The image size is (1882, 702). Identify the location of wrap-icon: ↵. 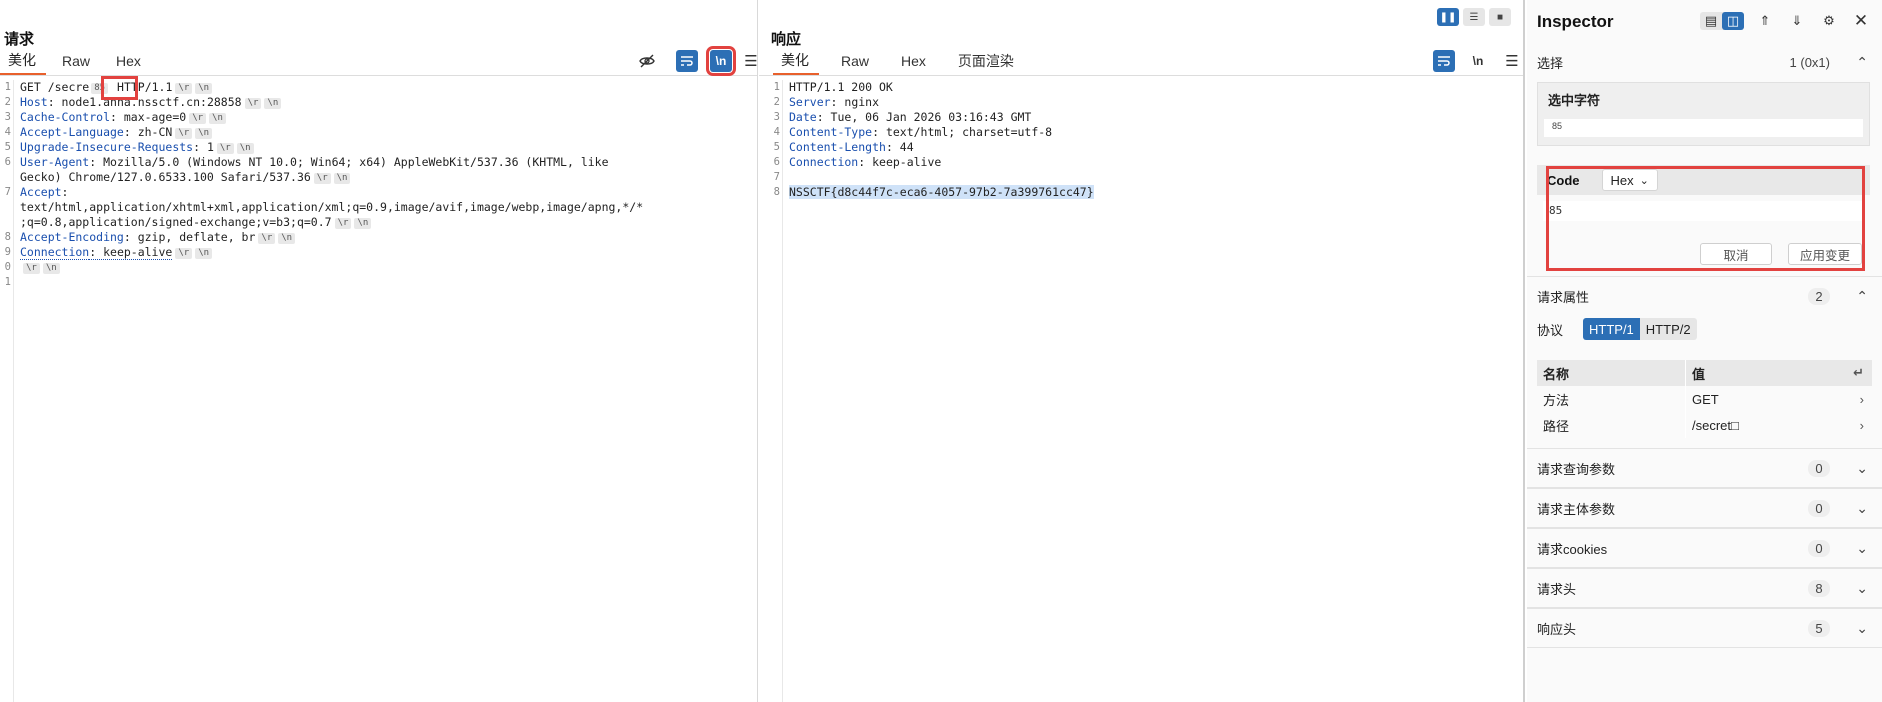
(1858, 373).